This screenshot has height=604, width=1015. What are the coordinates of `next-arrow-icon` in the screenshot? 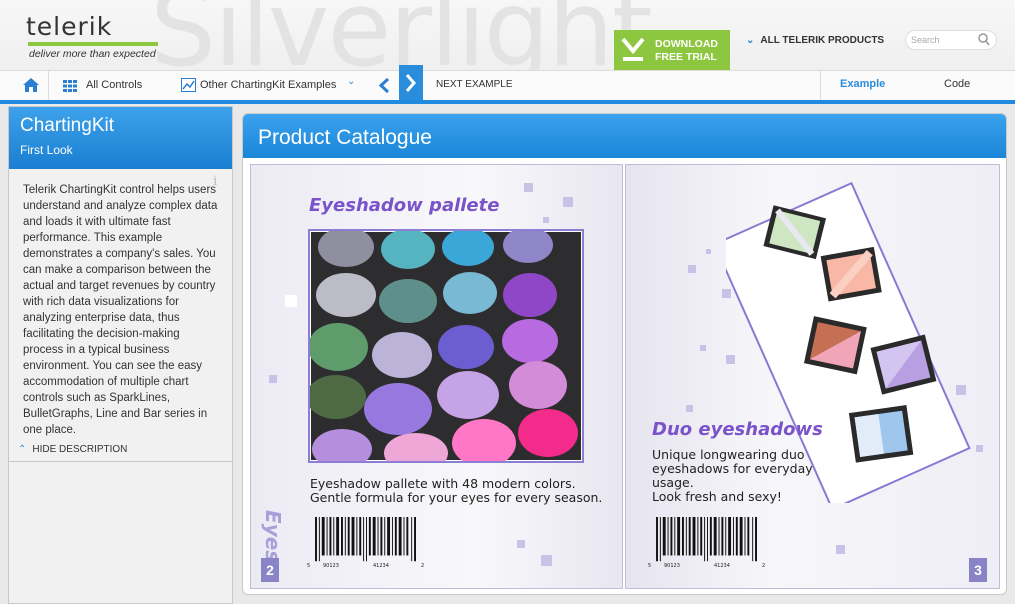 It's located at (410, 83).